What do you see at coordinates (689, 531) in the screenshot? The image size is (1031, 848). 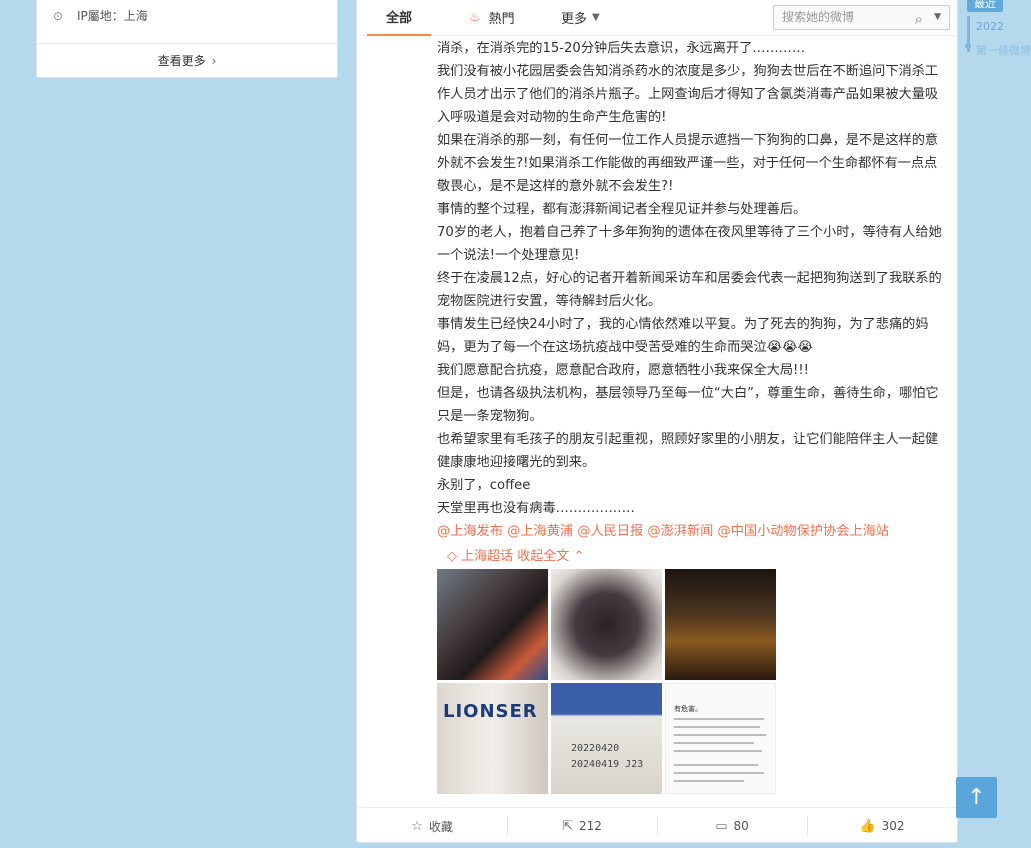 I see `mention-links: @上海发布 @上海黄浦 @人民日报 @澎湃新闻 @中国小动物保护协会上海站` at bounding box center [689, 531].